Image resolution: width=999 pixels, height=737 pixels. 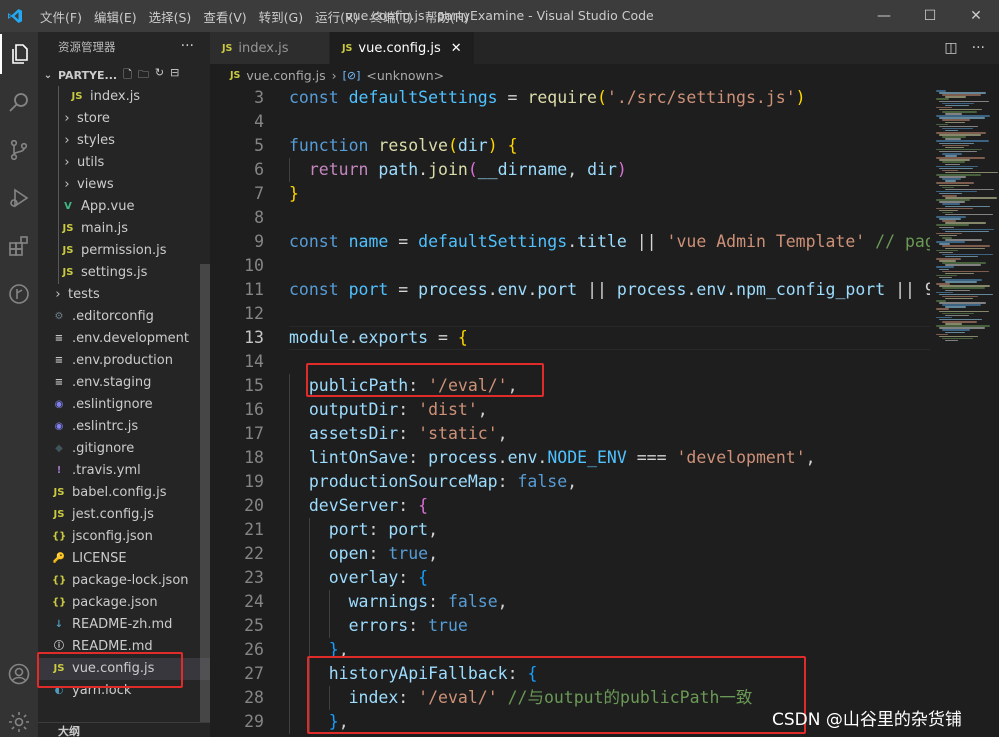 I want to click on code-token: process, so click(x=453, y=289).